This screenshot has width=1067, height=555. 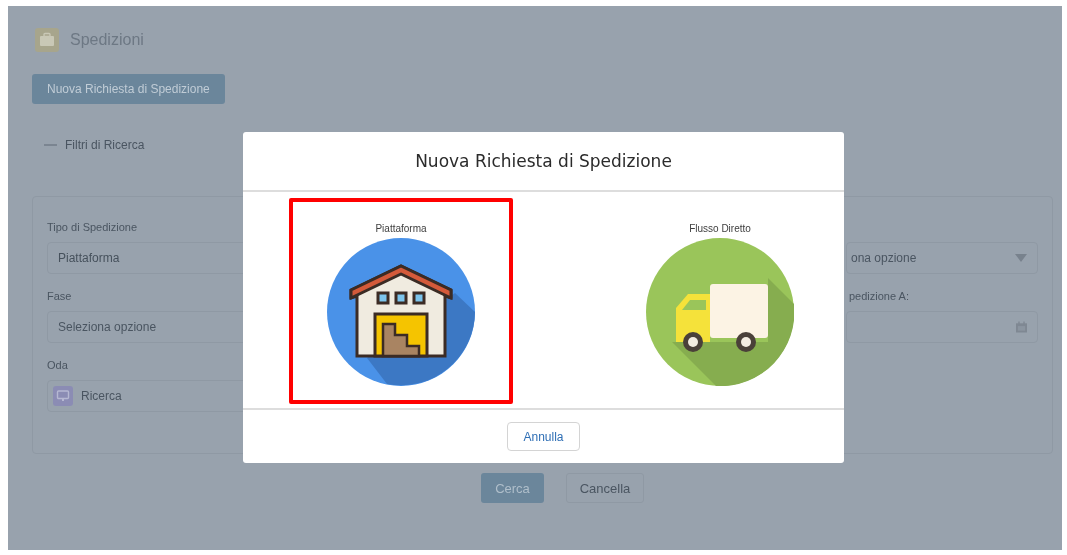 I want to click on clear-button: Cancella, so click(x=605, y=488).